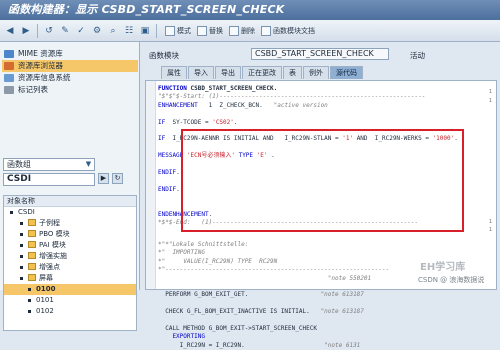 Image resolution: width=500 pixels, height=350 pixels. Describe the element at coordinates (49, 267) in the screenshot. I see `tree-item-label: 增强点` at that location.